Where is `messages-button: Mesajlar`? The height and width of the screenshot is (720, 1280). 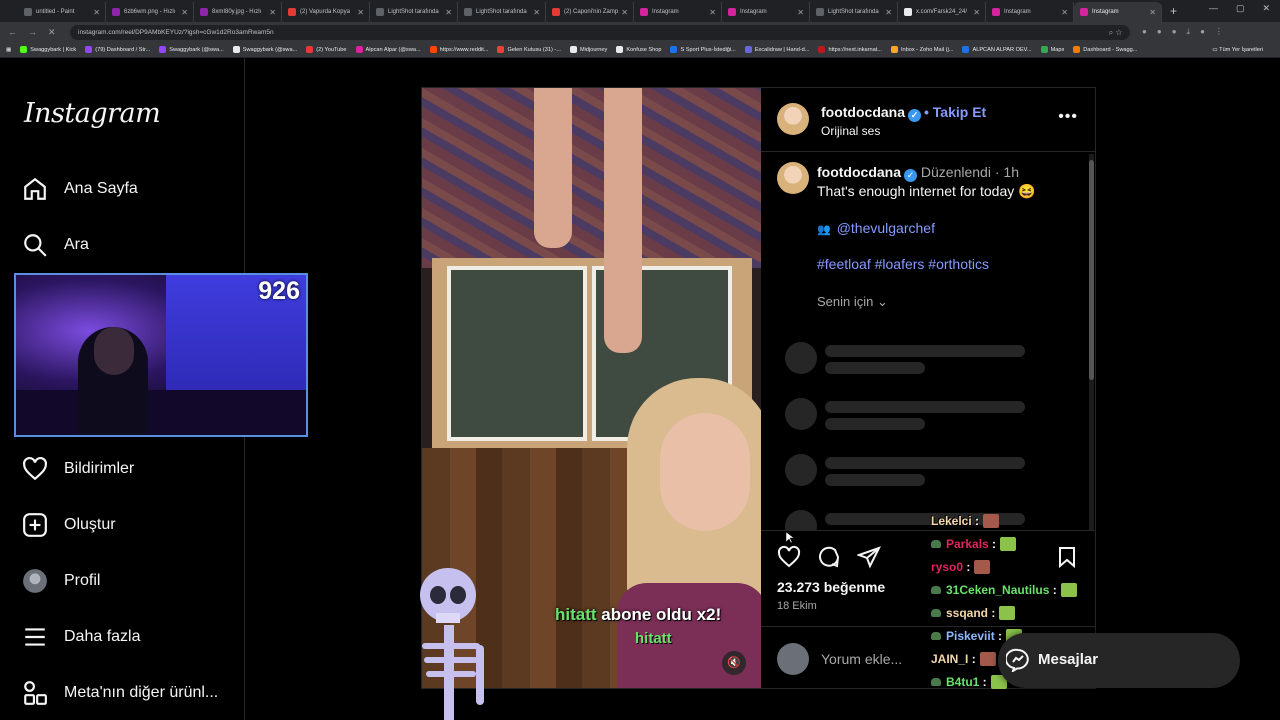
messages-button: Mesajlar is located at coordinates (1119, 660).